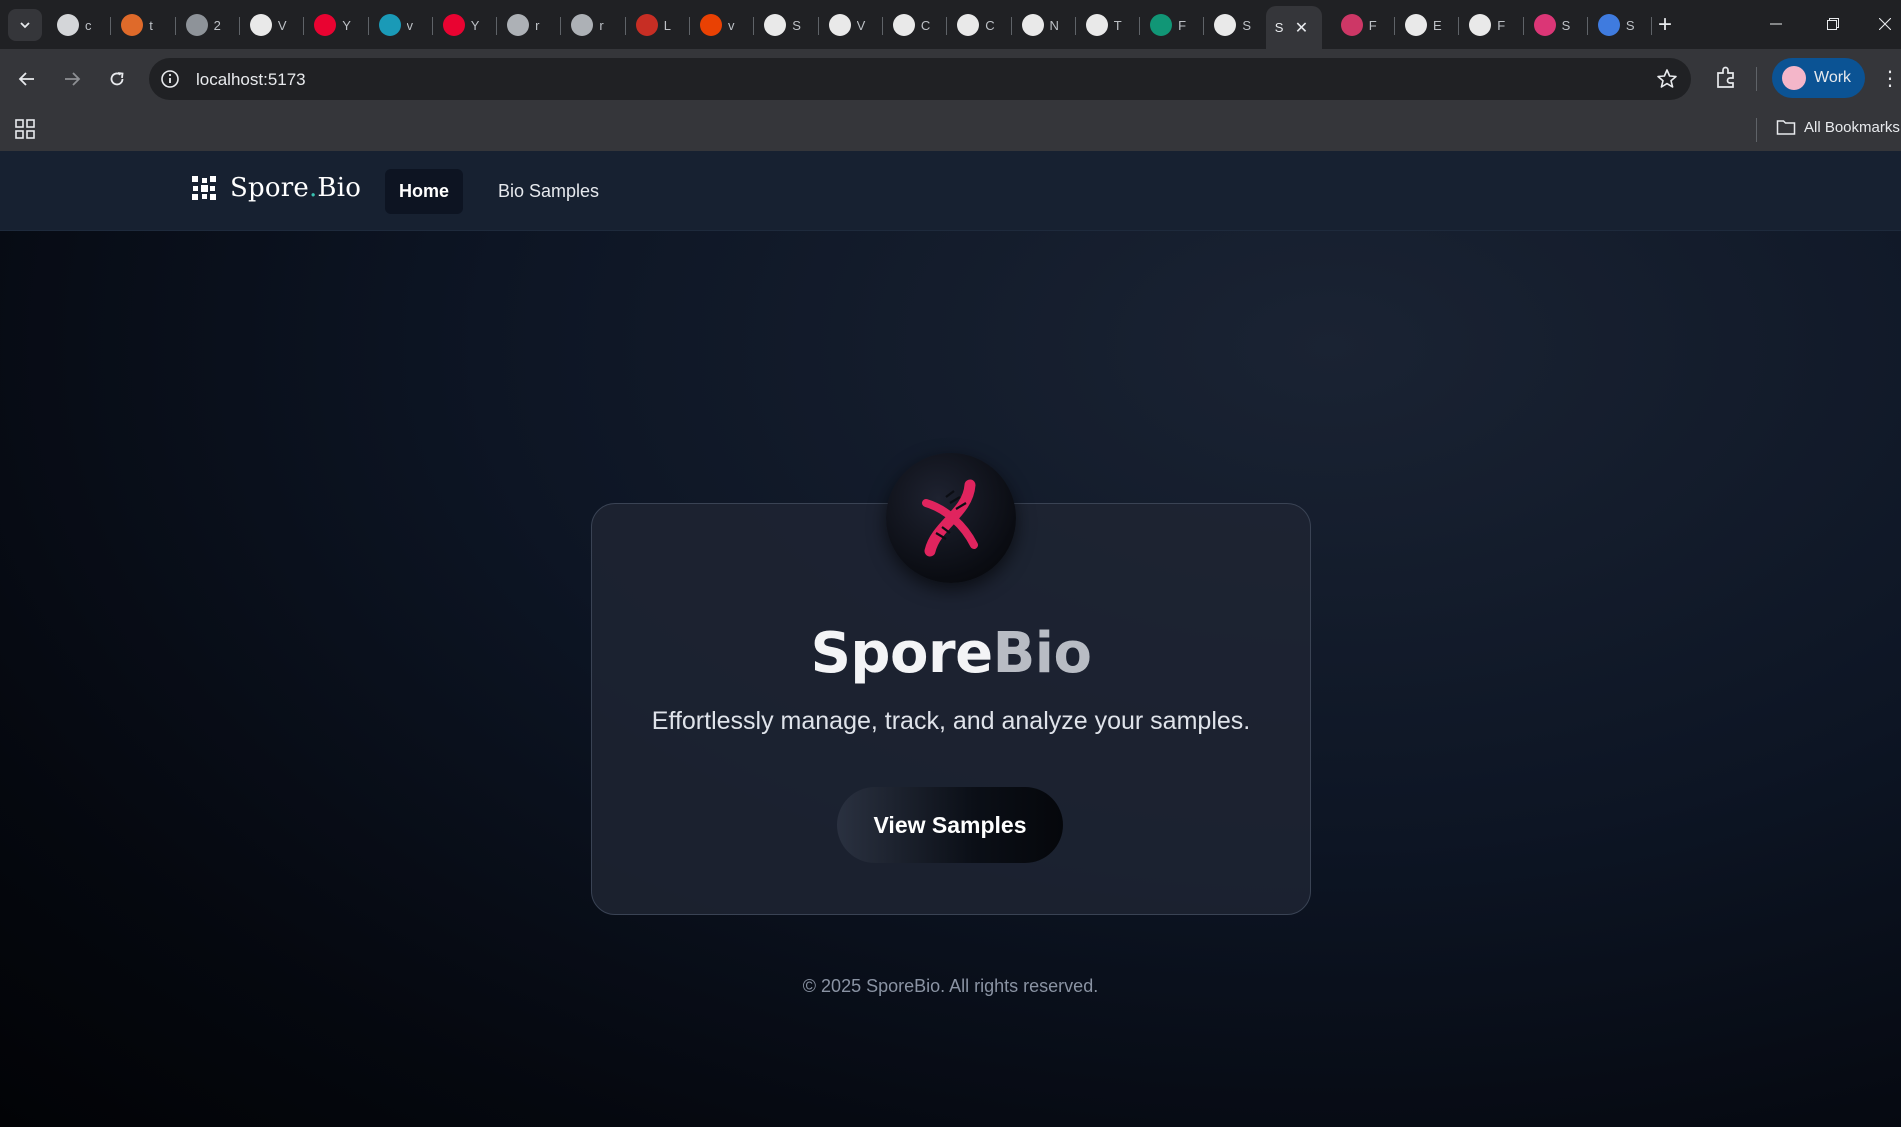  I want to click on all-bookmarks-label: All Bookmarks, so click(1852, 127).